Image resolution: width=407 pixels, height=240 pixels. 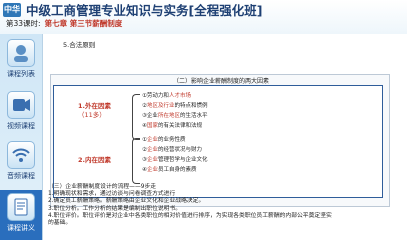 What do you see at coordinates (175, 160) in the screenshot?
I see `internal-item: ③企业管理哲学与企业文化` at bounding box center [175, 160].